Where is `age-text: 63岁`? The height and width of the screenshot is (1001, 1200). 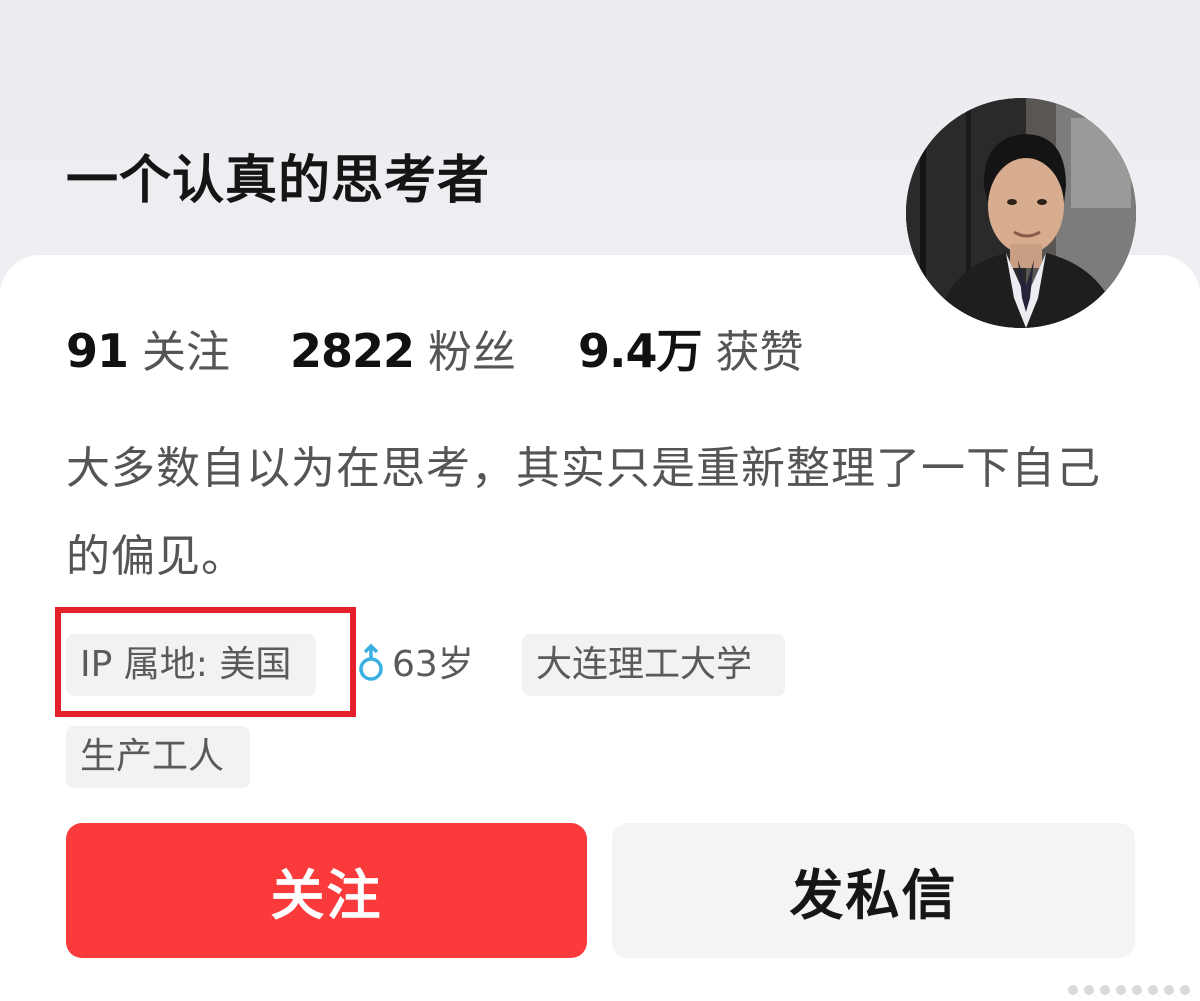 age-text: 63岁 is located at coordinates (433, 664).